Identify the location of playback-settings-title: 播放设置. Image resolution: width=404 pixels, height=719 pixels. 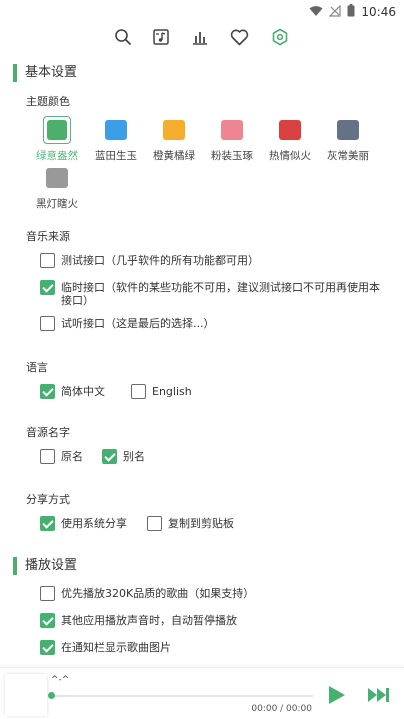
(45, 566).